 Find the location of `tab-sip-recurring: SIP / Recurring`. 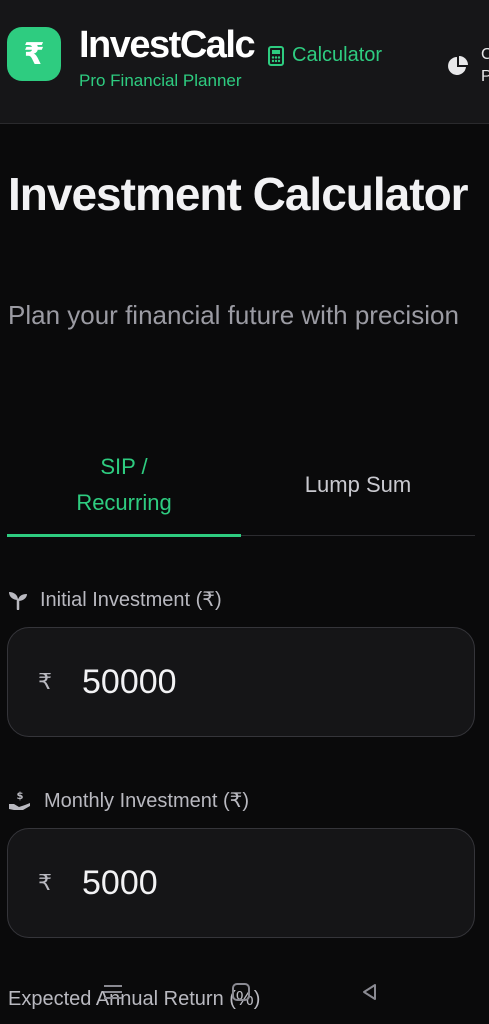

tab-sip-recurring: SIP / Recurring is located at coordinates (124, 485).